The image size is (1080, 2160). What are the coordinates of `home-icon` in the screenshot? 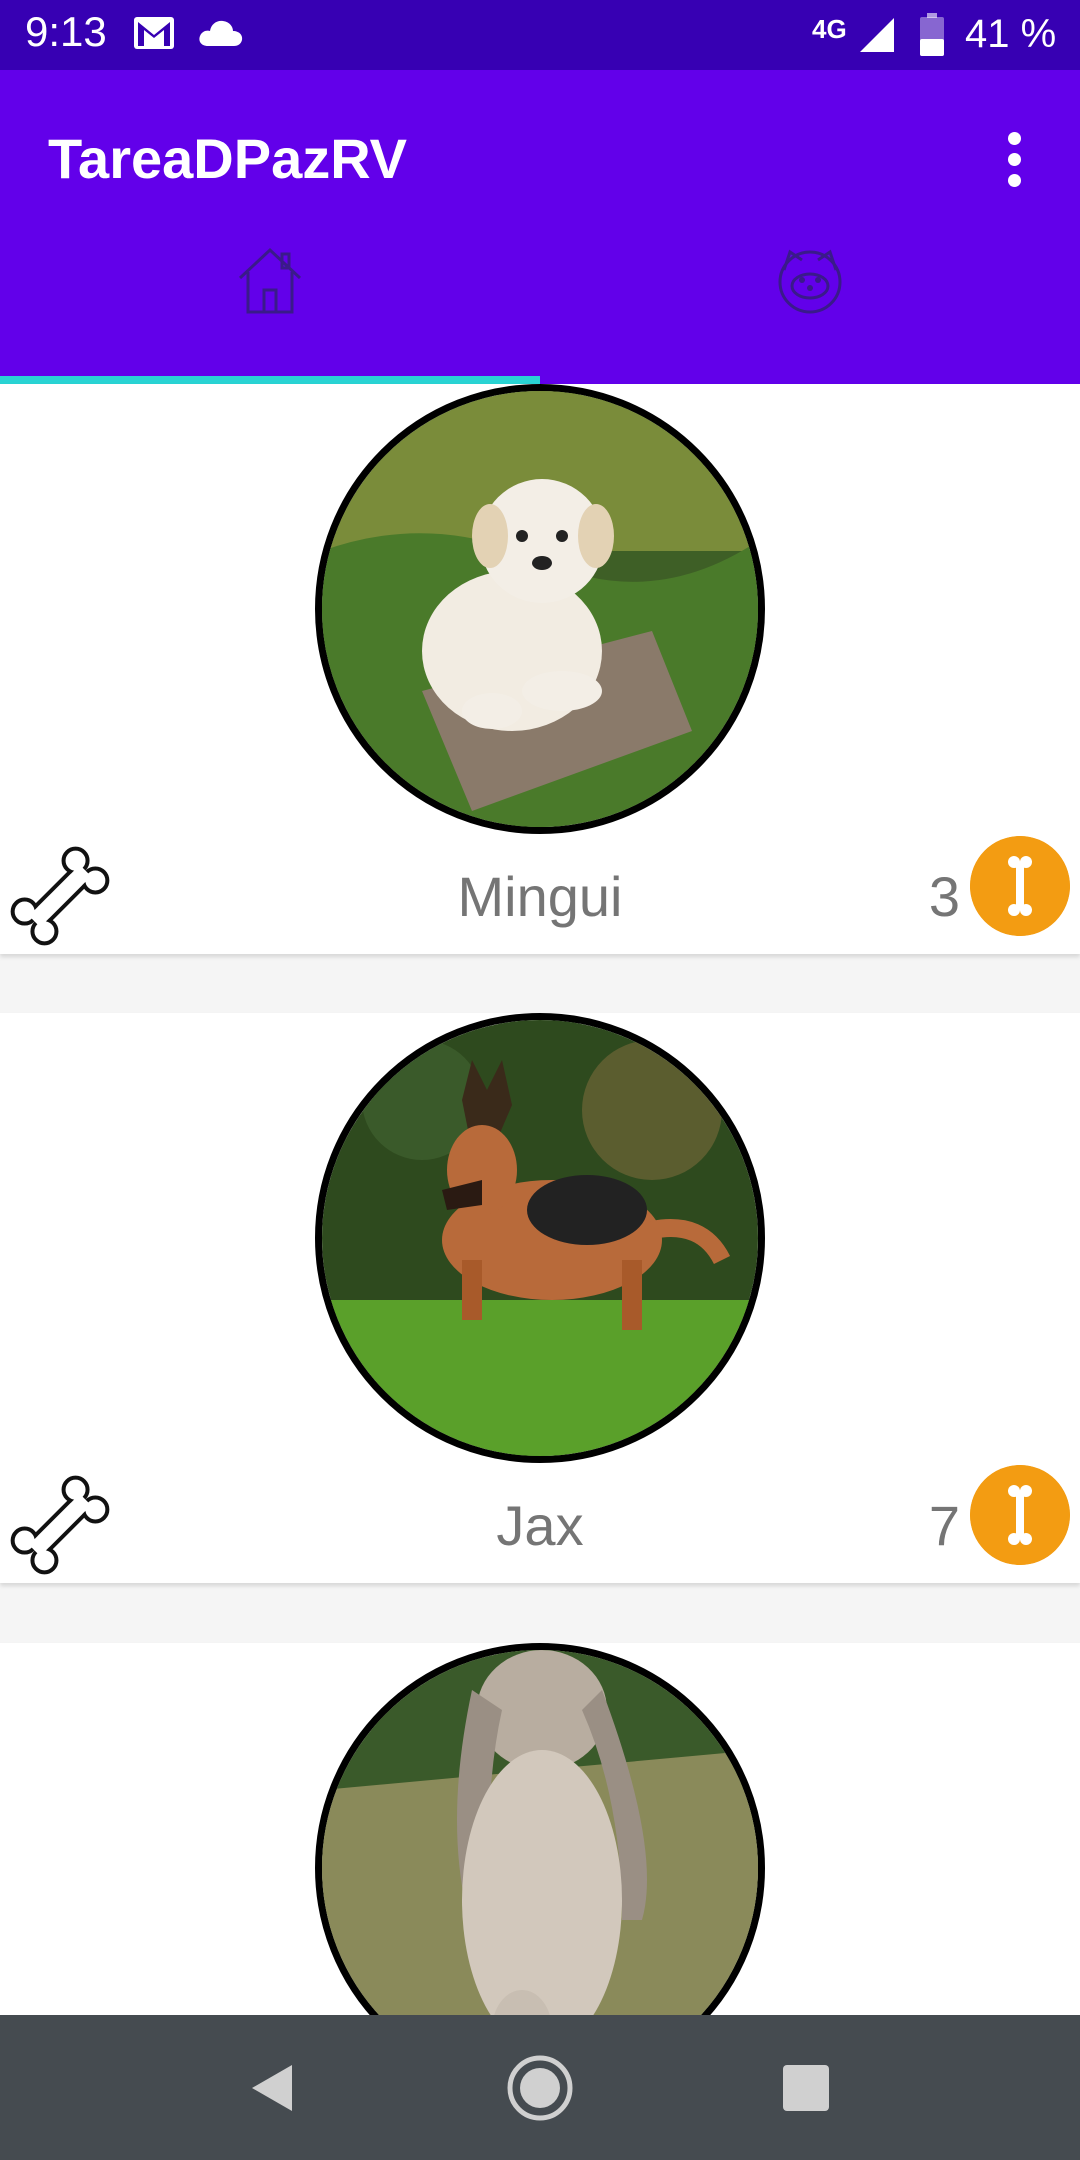 It's located at (270, 280).